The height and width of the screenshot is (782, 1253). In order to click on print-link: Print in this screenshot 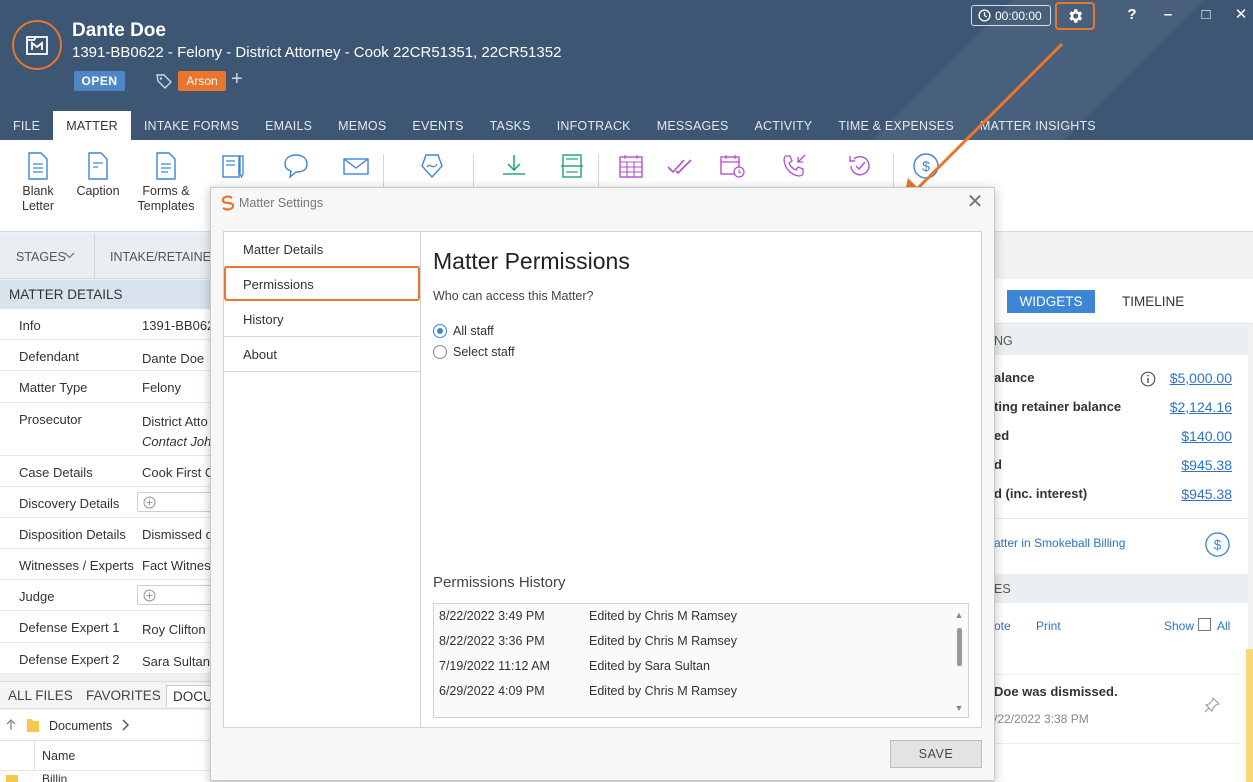, I will do `click(1048, 626)`.